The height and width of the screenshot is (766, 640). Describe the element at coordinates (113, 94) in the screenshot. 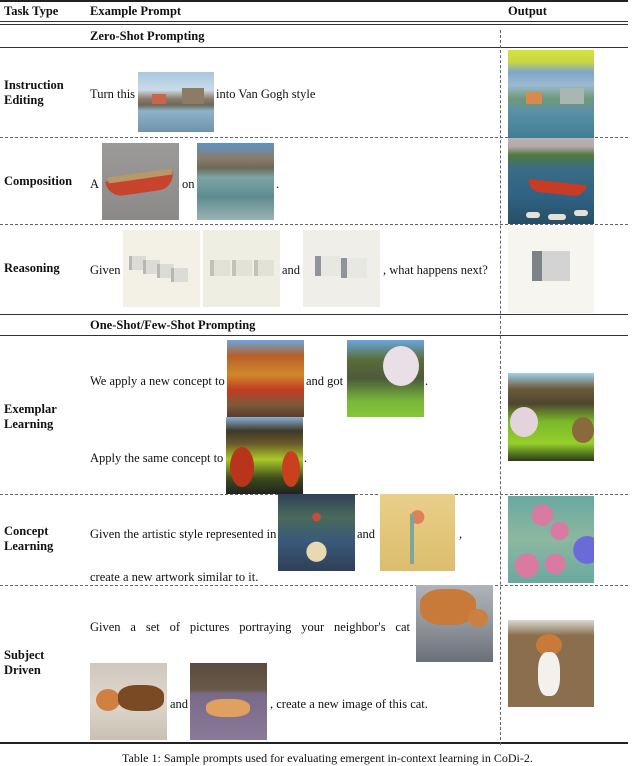

I see `prompt-text: Turn this` at that location.